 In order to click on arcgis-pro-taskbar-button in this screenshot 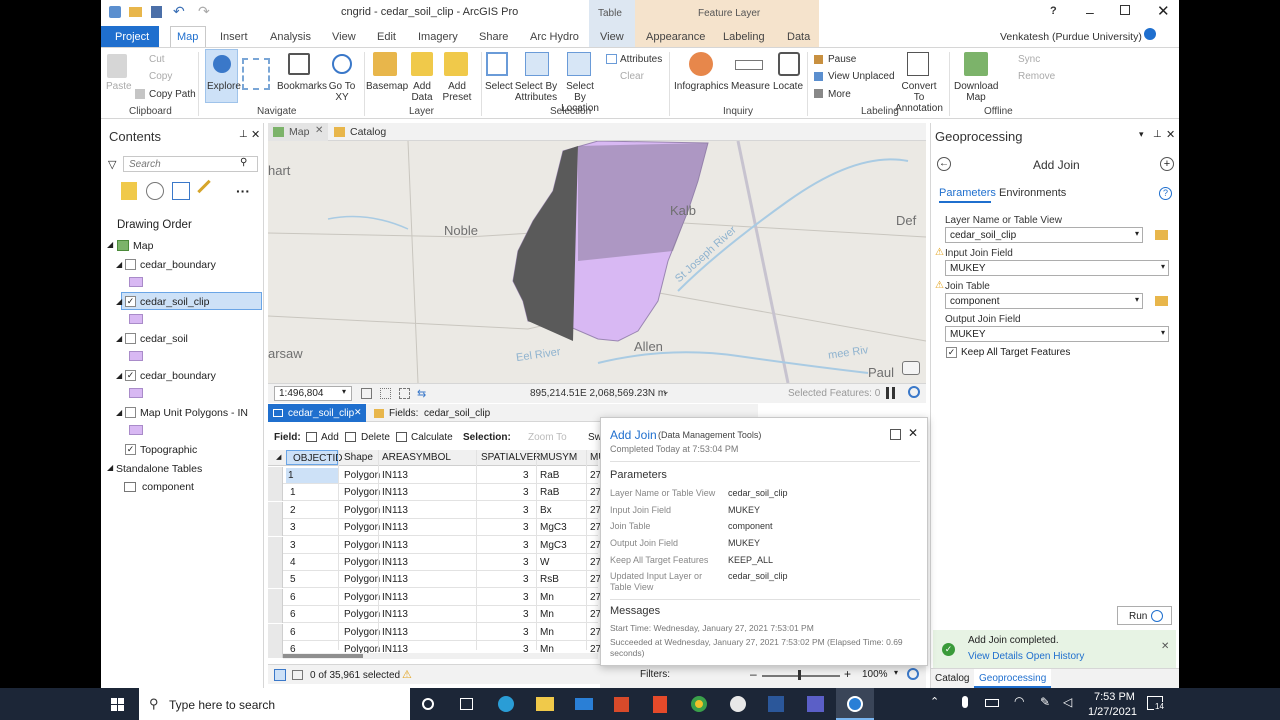, I will do `click(855, 704)`.